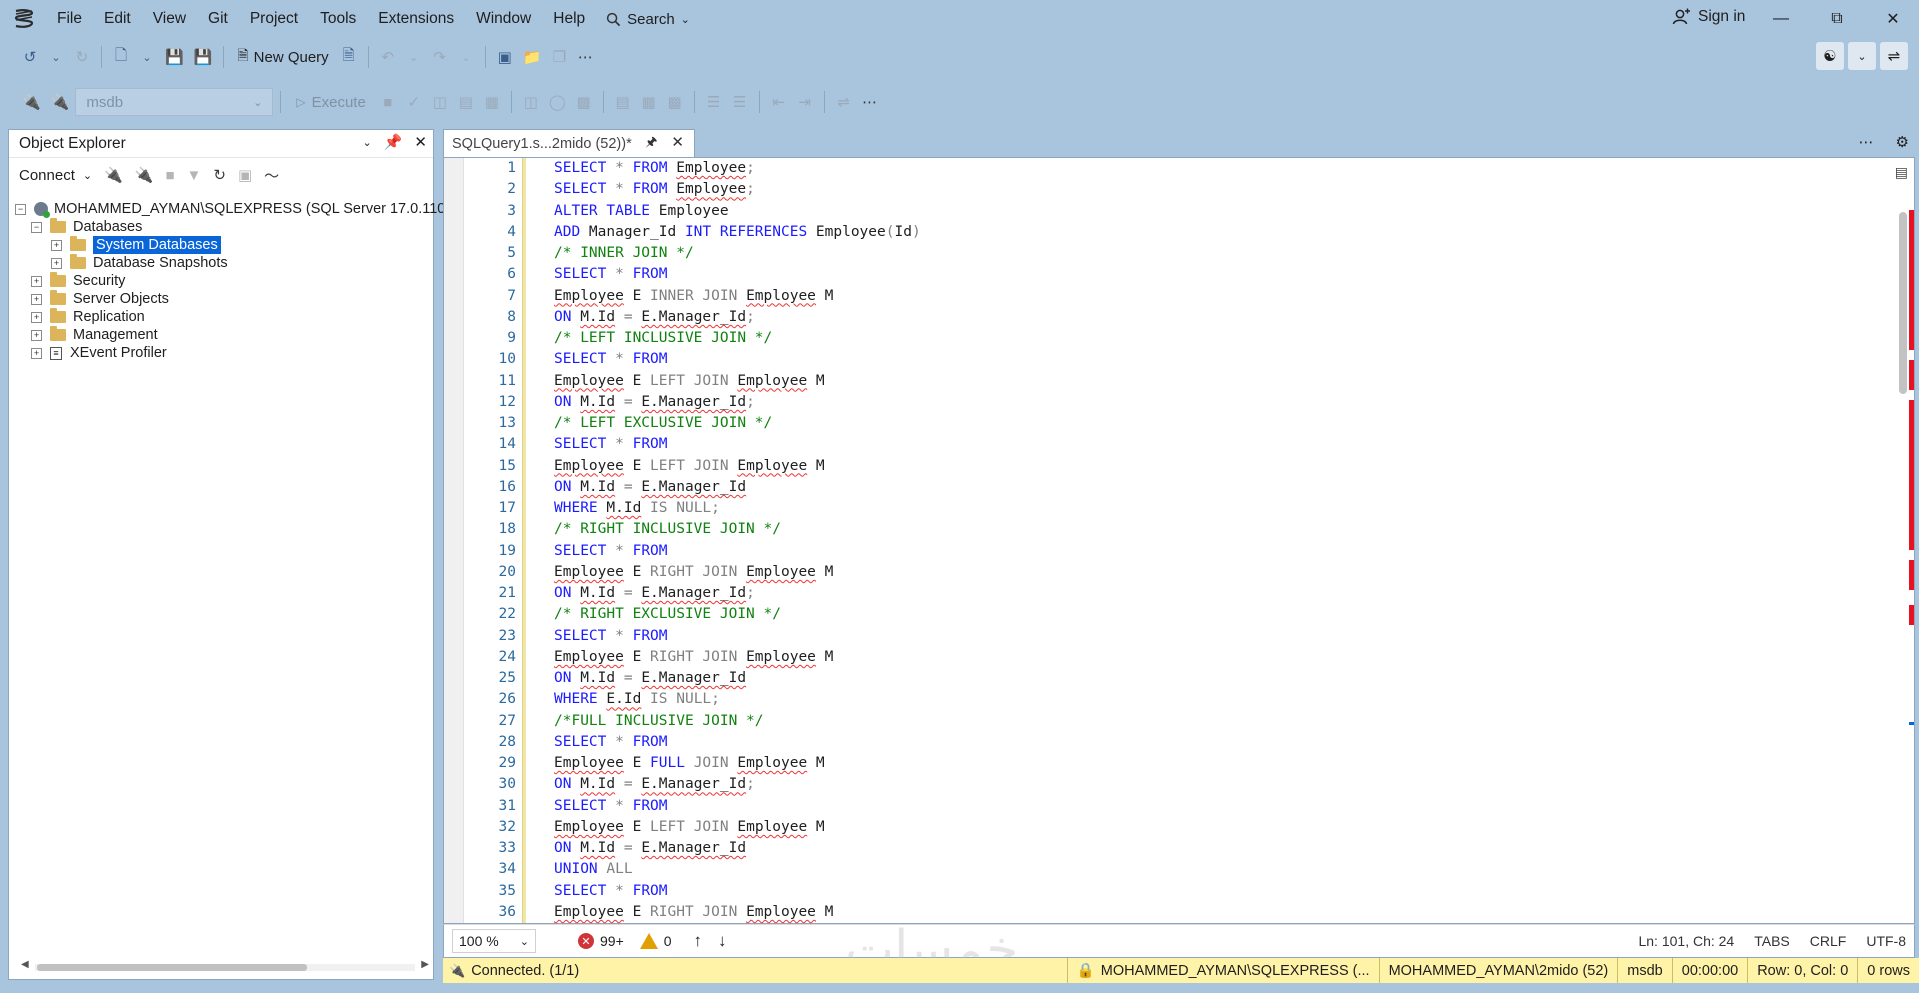  Describe the element at coordinates (117, 19) in the screenshot. I see `menu-edit: Edit` at that location.